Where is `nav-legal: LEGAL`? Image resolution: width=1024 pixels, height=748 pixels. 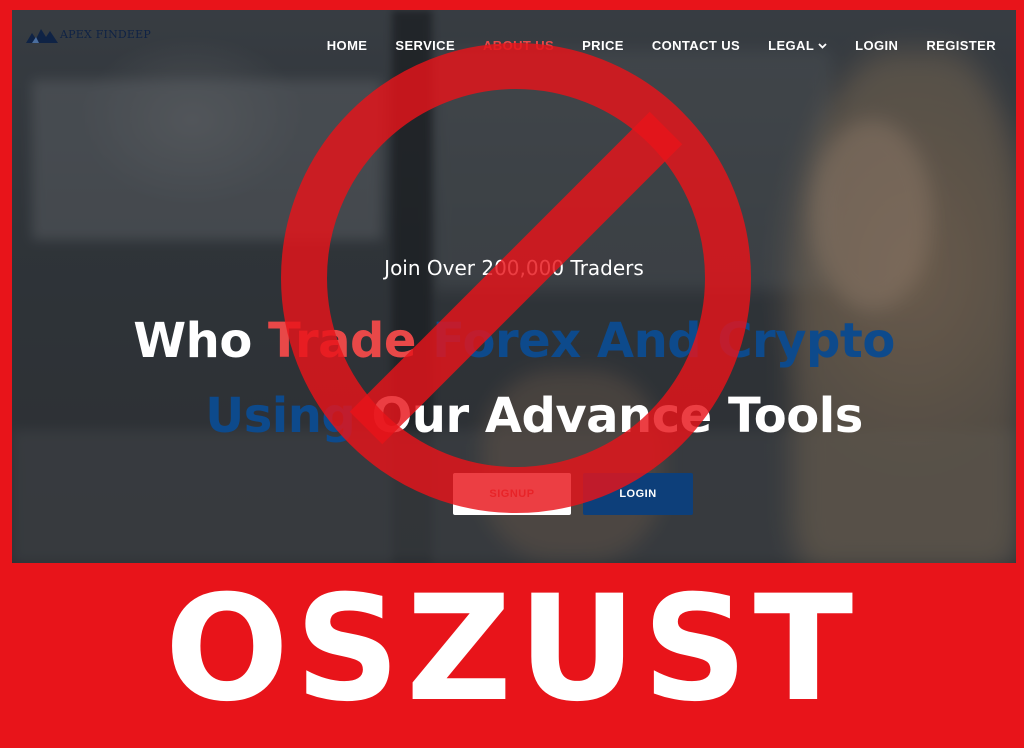 nav-legal: LEGAL is located at coordinates (797, 45).